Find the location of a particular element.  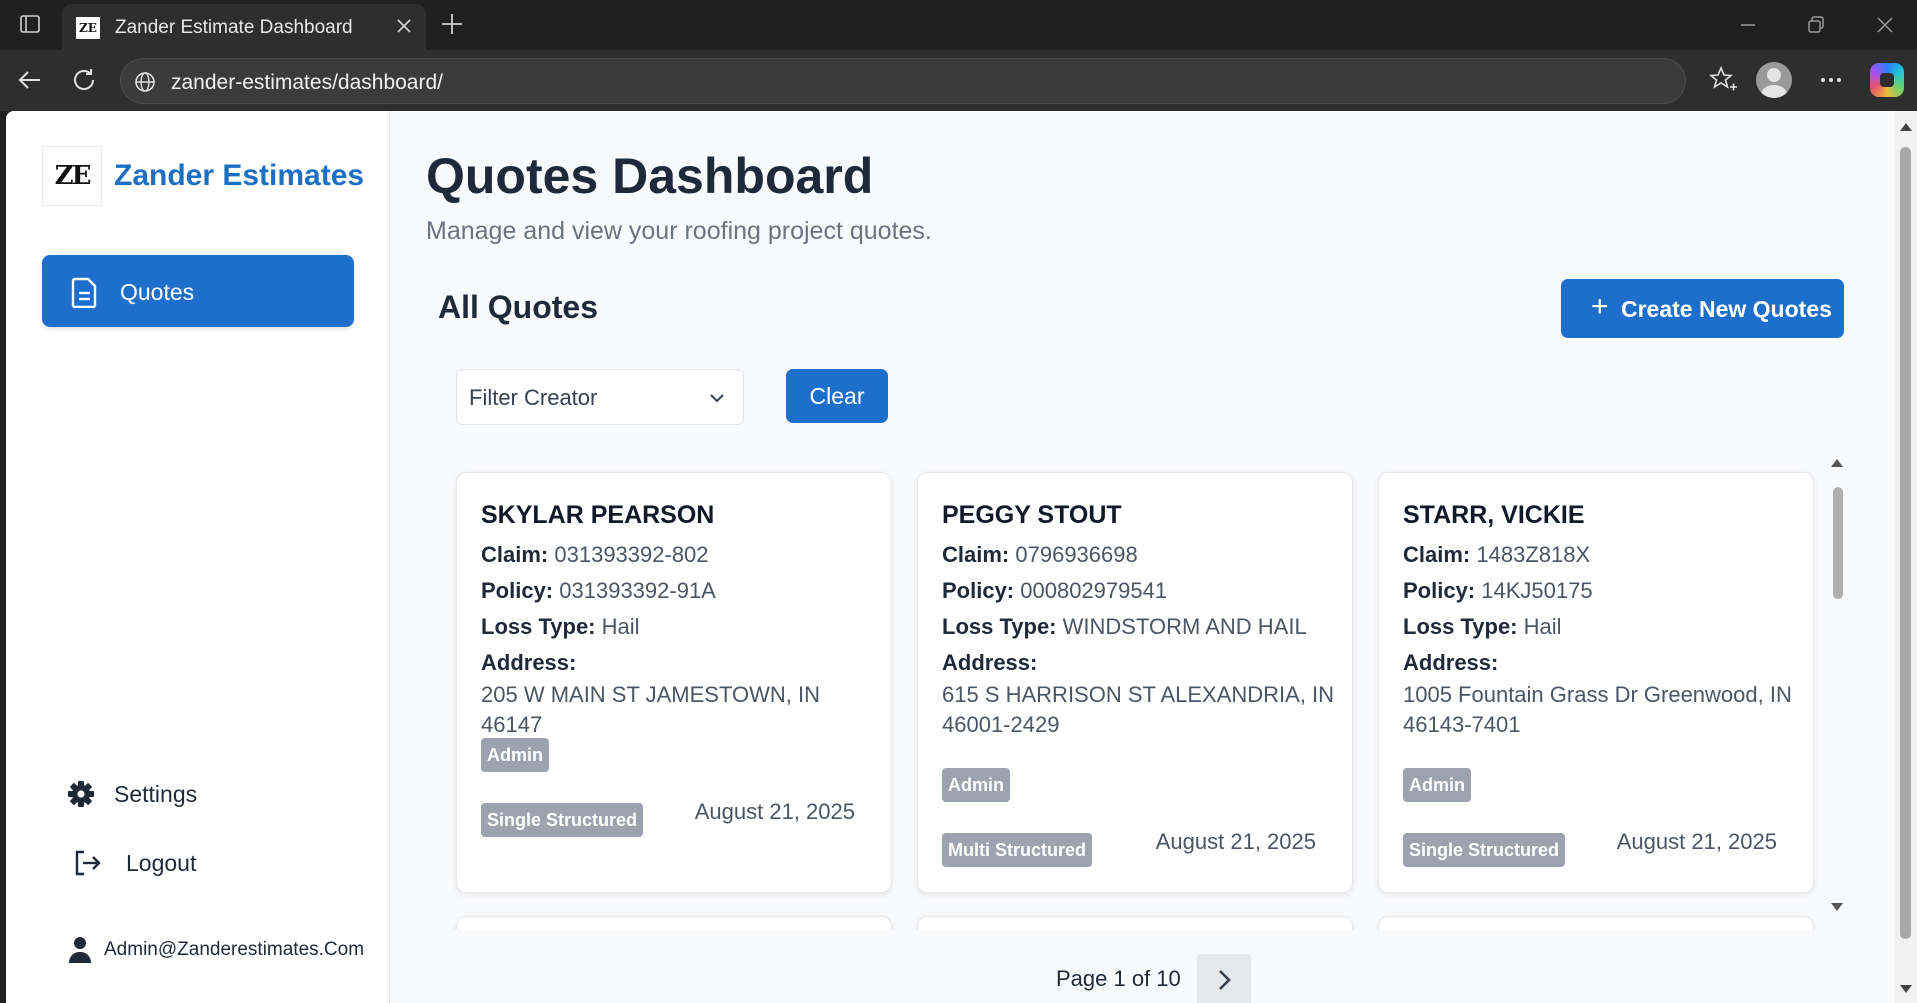

next-page-button is located at coordinates (1224, 978).